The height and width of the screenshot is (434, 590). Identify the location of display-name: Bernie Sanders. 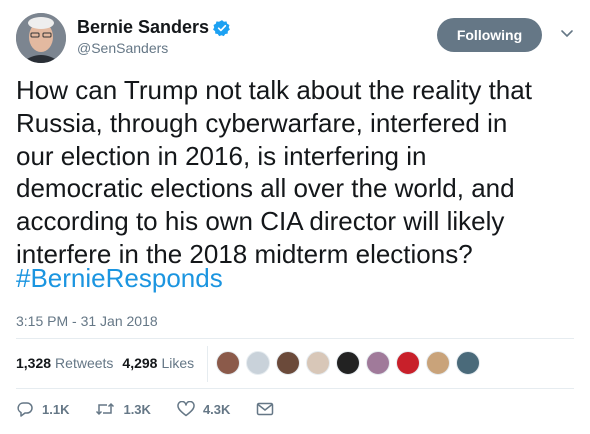
(143, 27).